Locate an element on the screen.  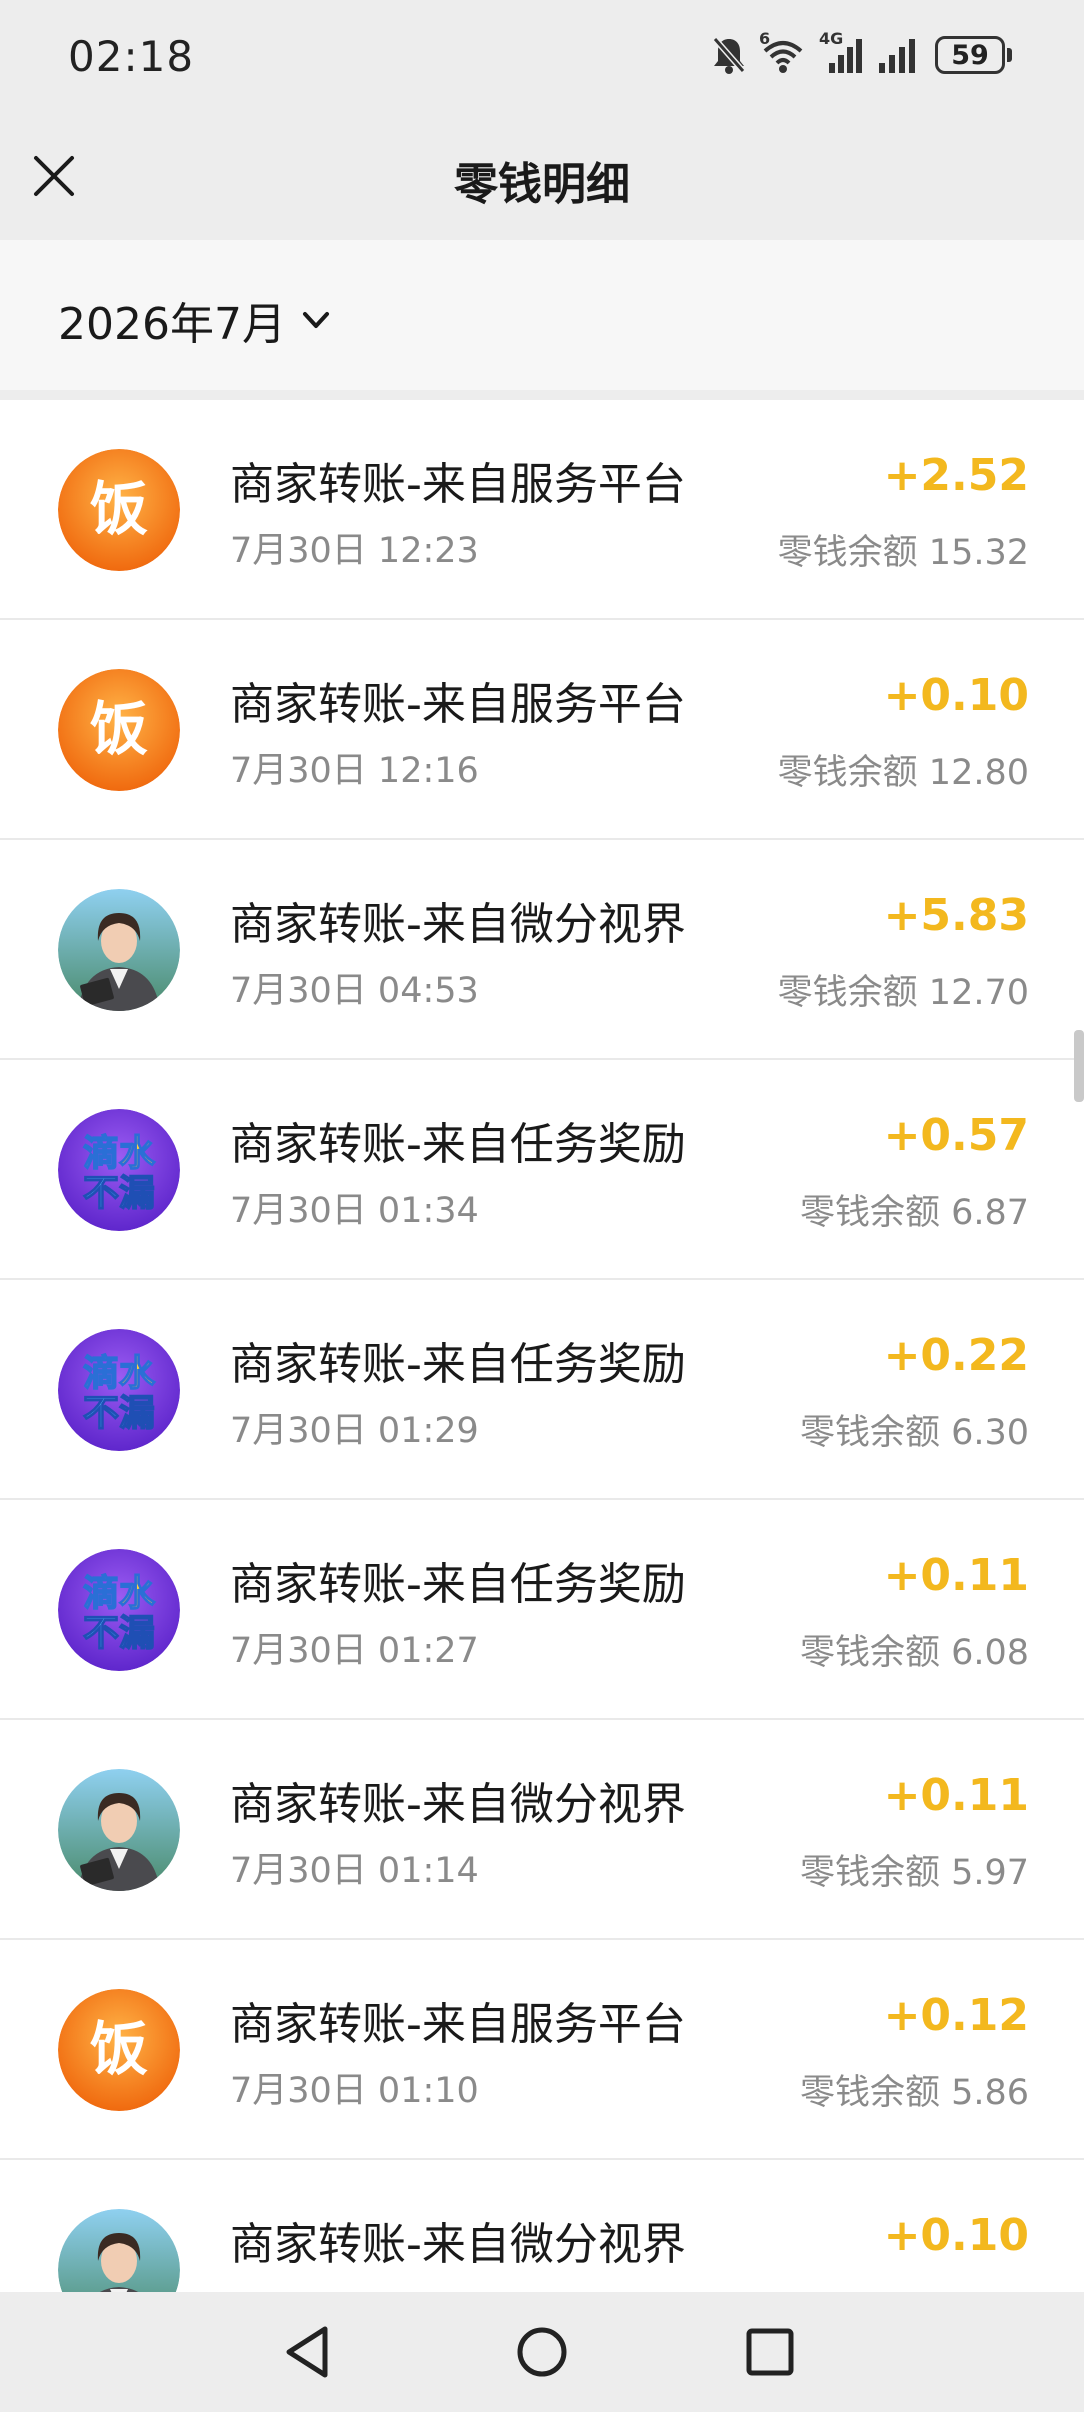
transaction-amount: +0.22 is located at coordinates (956, 1355).